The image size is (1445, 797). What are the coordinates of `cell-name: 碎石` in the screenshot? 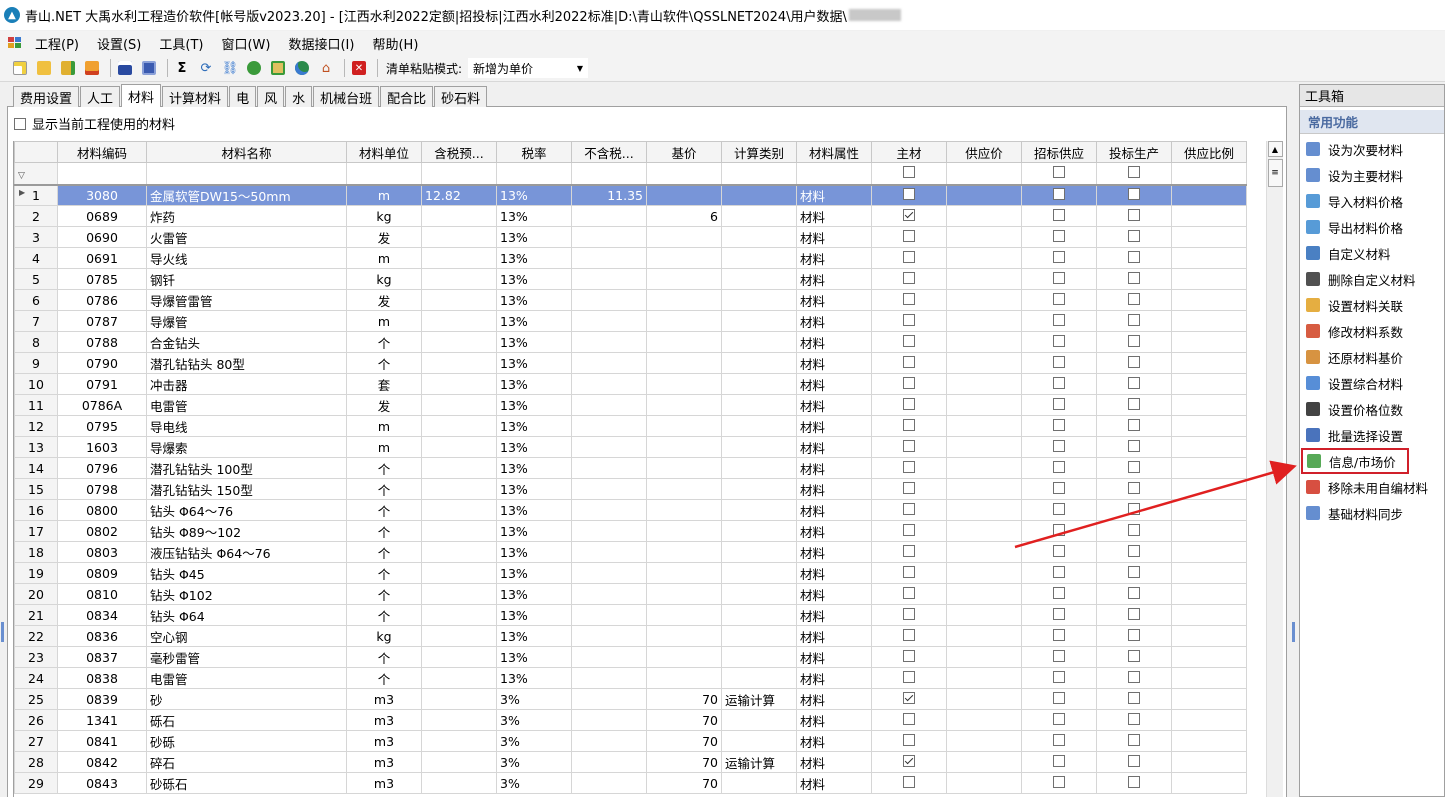 It's located at (246, 762).